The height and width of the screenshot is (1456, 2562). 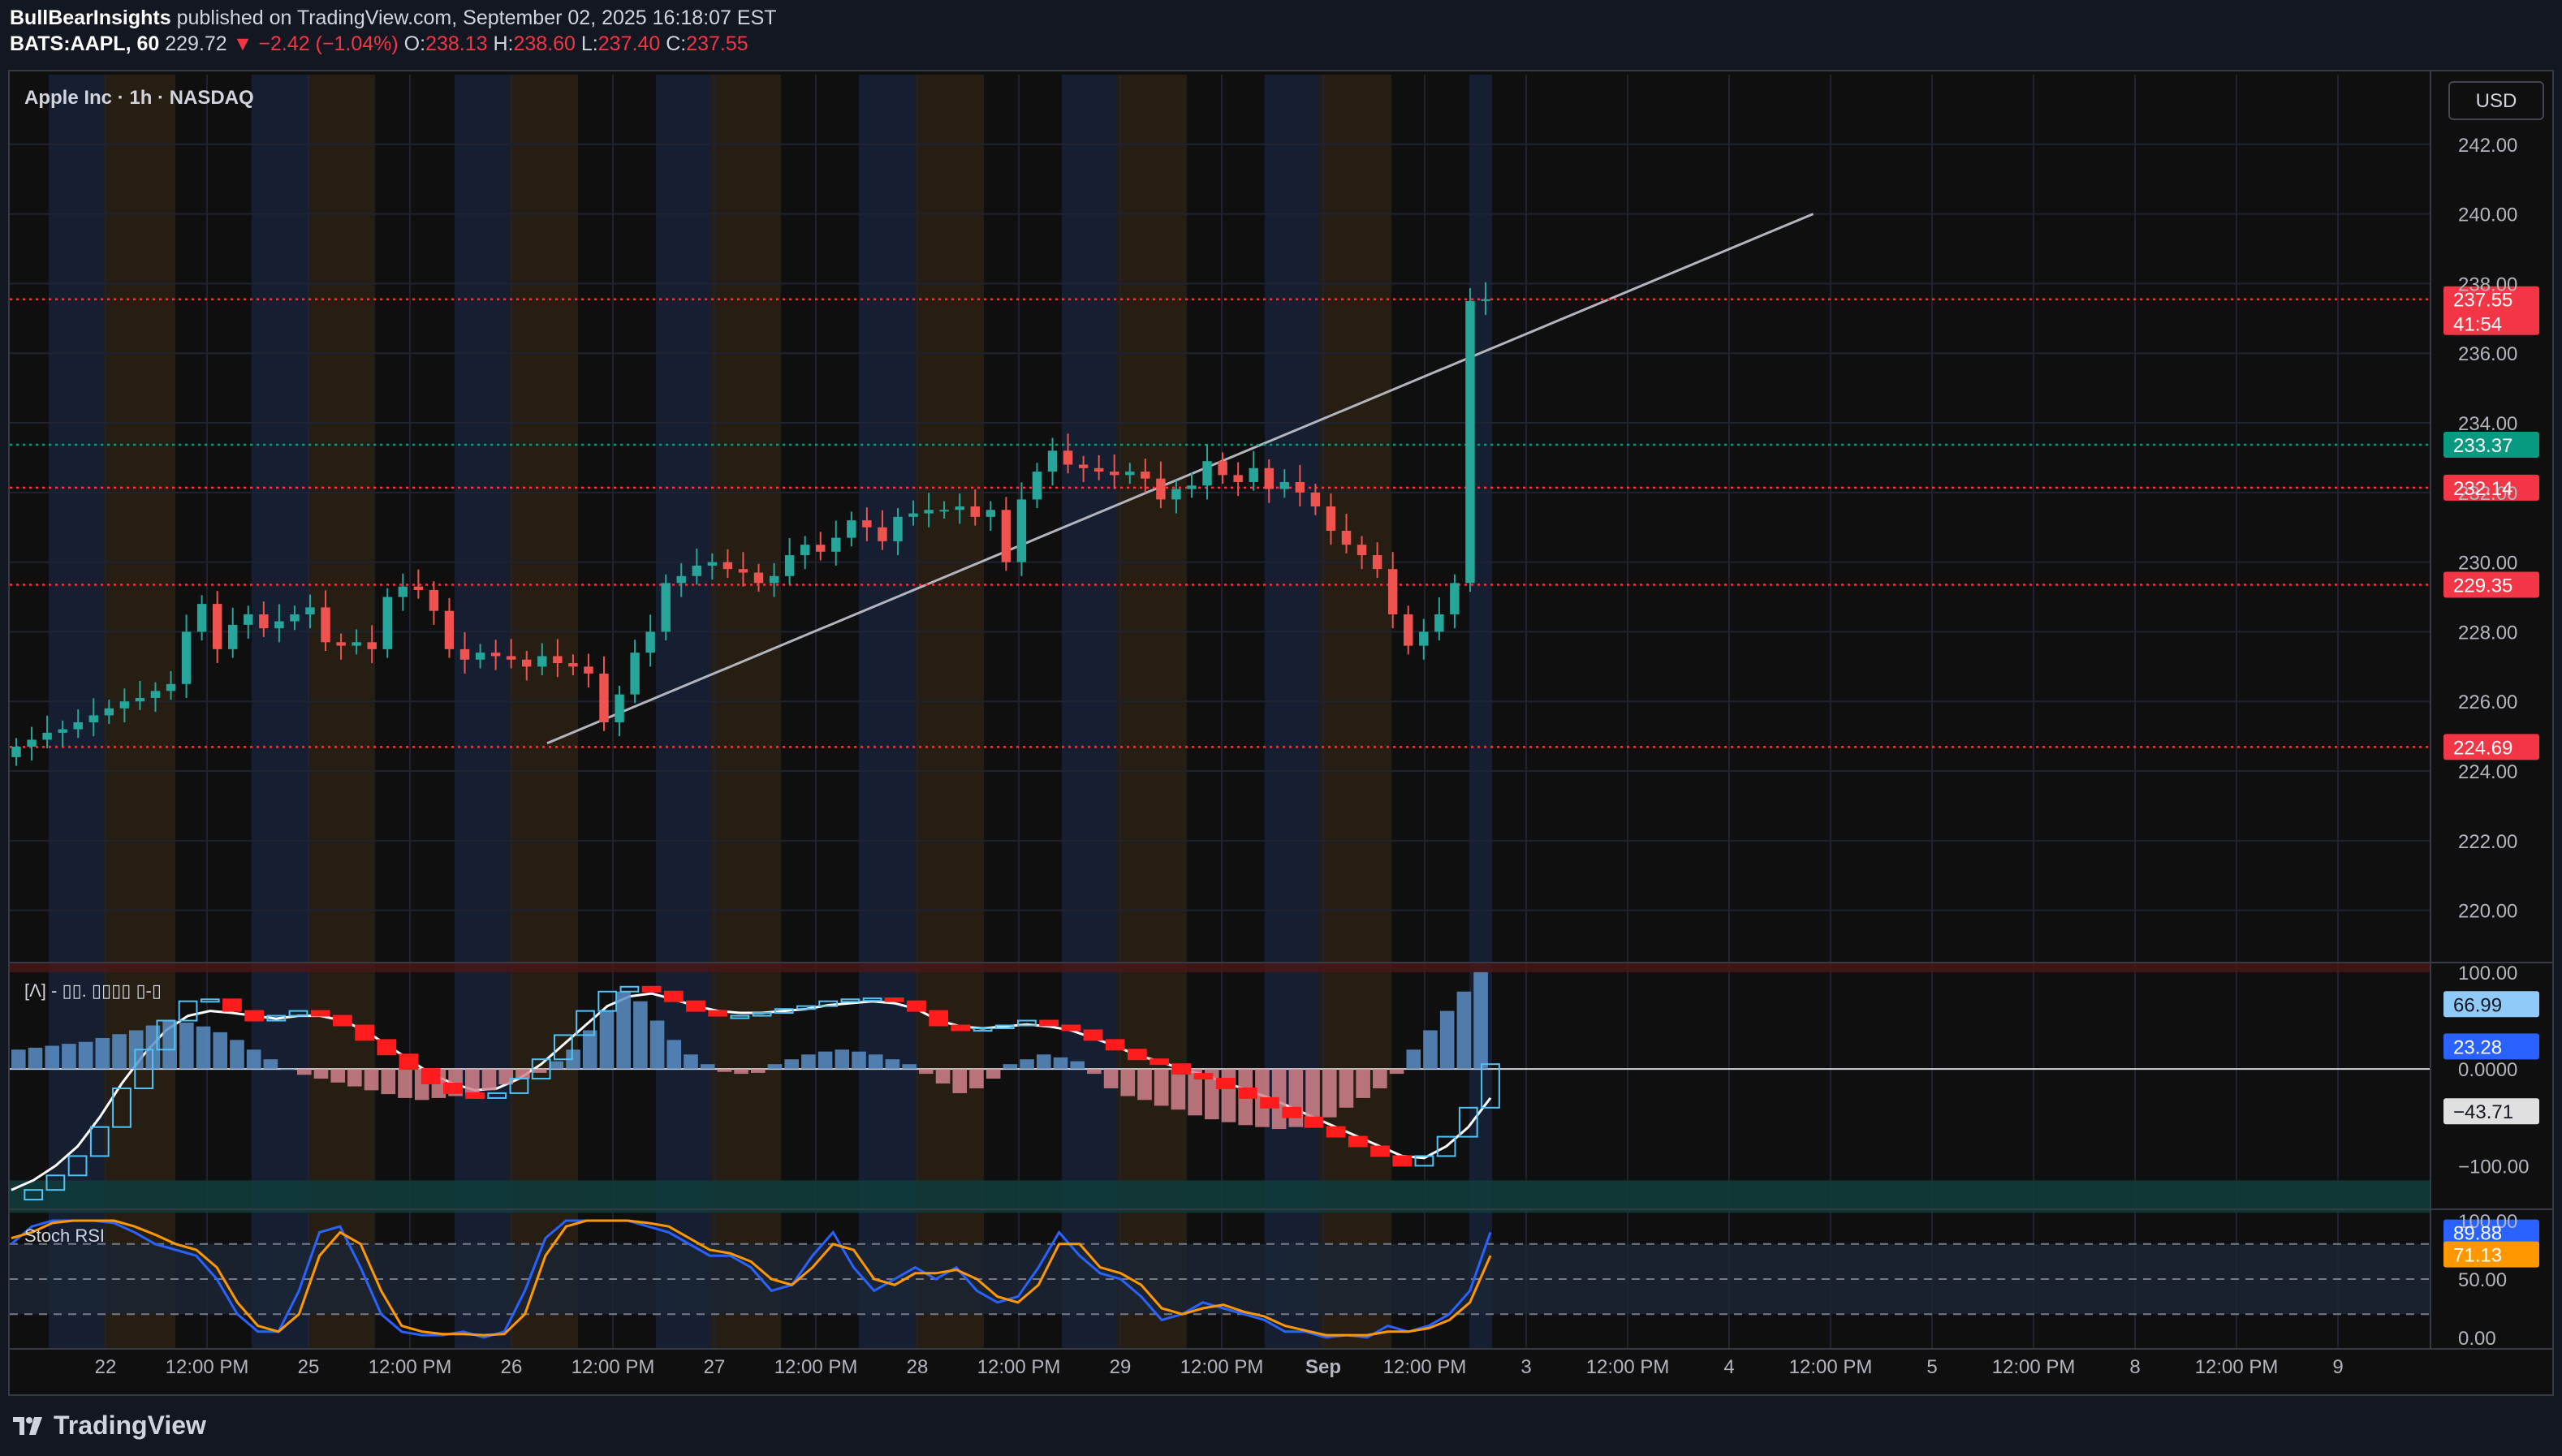 What do you see at coordinates (1220, 1279) in the screenshot?
I see `stoch-band-fill` at bounding box center [1220, 1279].